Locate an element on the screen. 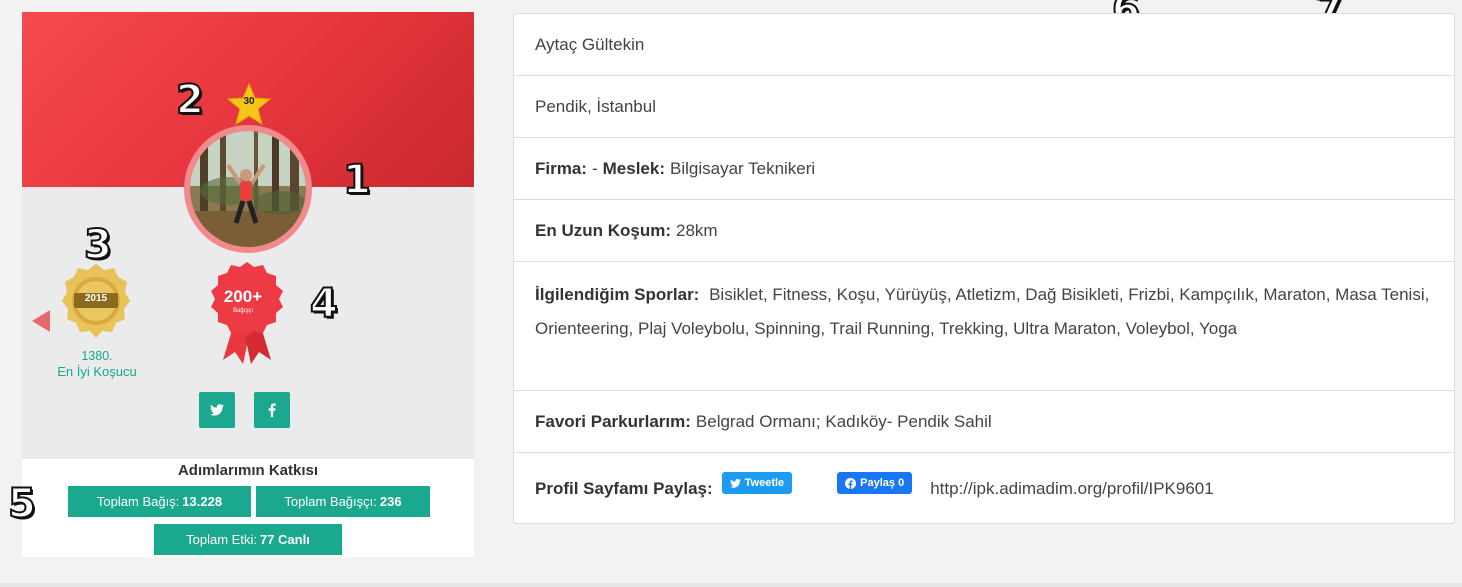  facebook-share-button: Paylaş 0 is located at coordinates (875, 483).